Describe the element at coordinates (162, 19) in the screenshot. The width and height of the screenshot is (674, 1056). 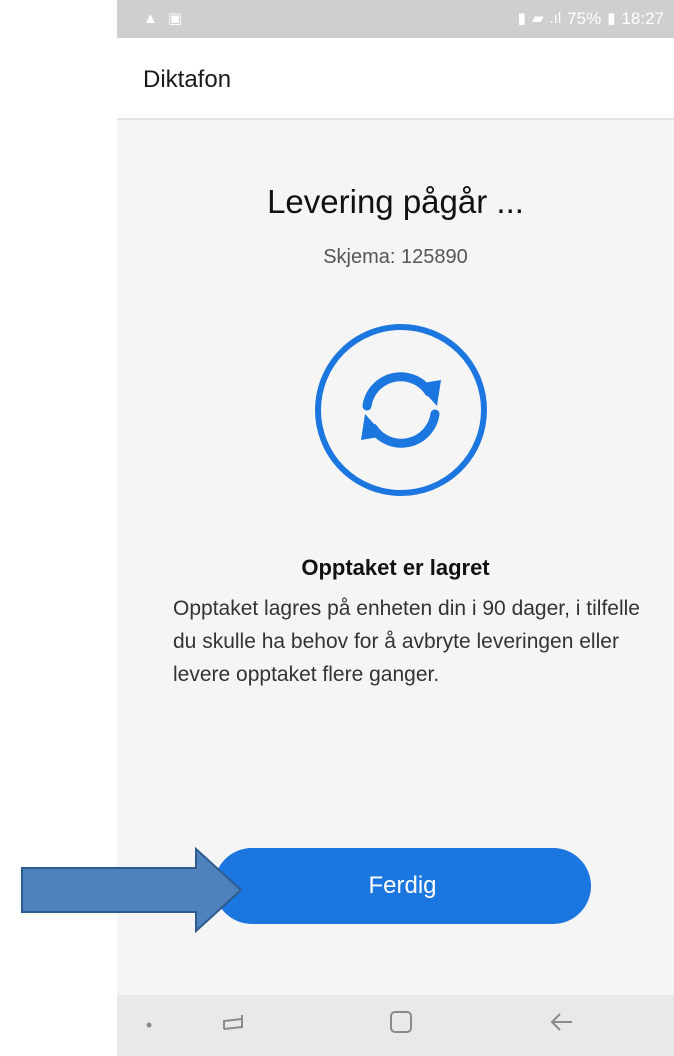
I see `status-left-icons: ▲ ▣` at that location.